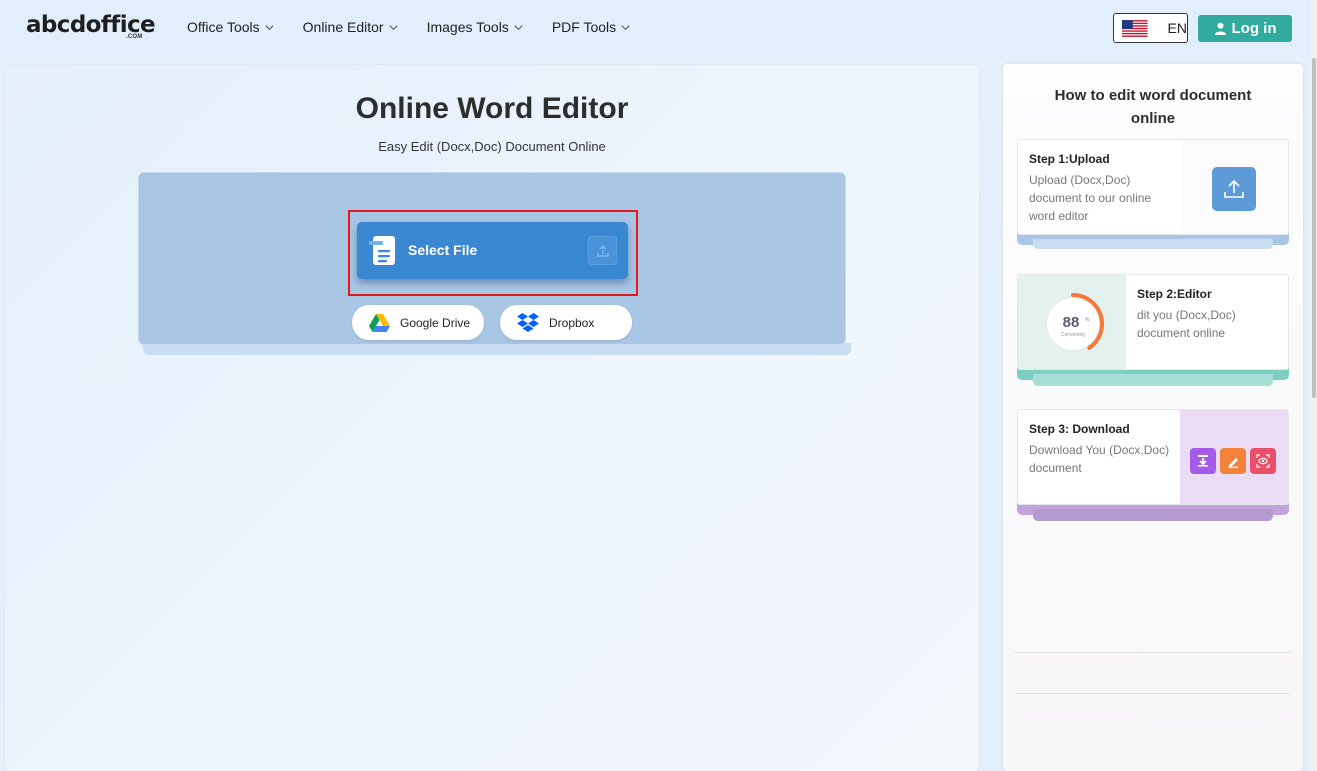 The height and width of the screenshot is (771, 1317). Describe the element at coordinates (1150, 28) in the screenshot. I see `language-selector: EN` at that location.